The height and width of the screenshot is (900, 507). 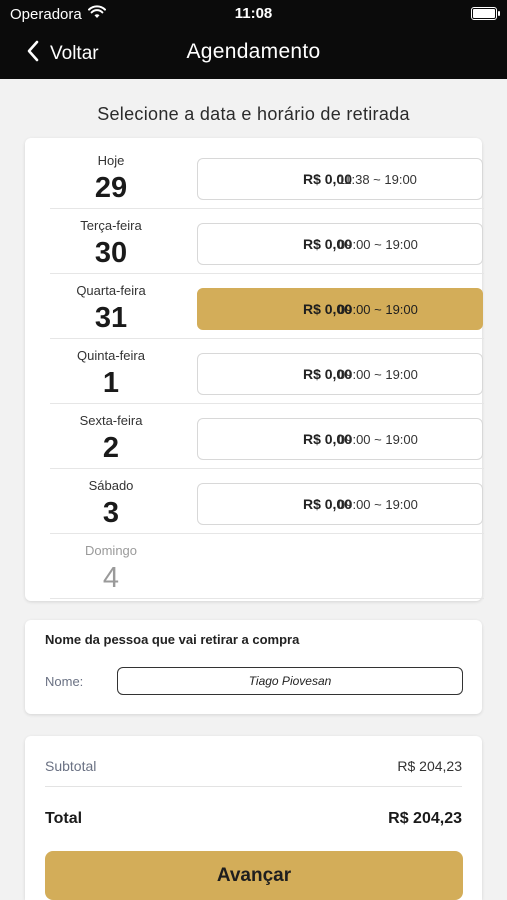 I want to click on day-number: 29, so click(x=111, y=188).